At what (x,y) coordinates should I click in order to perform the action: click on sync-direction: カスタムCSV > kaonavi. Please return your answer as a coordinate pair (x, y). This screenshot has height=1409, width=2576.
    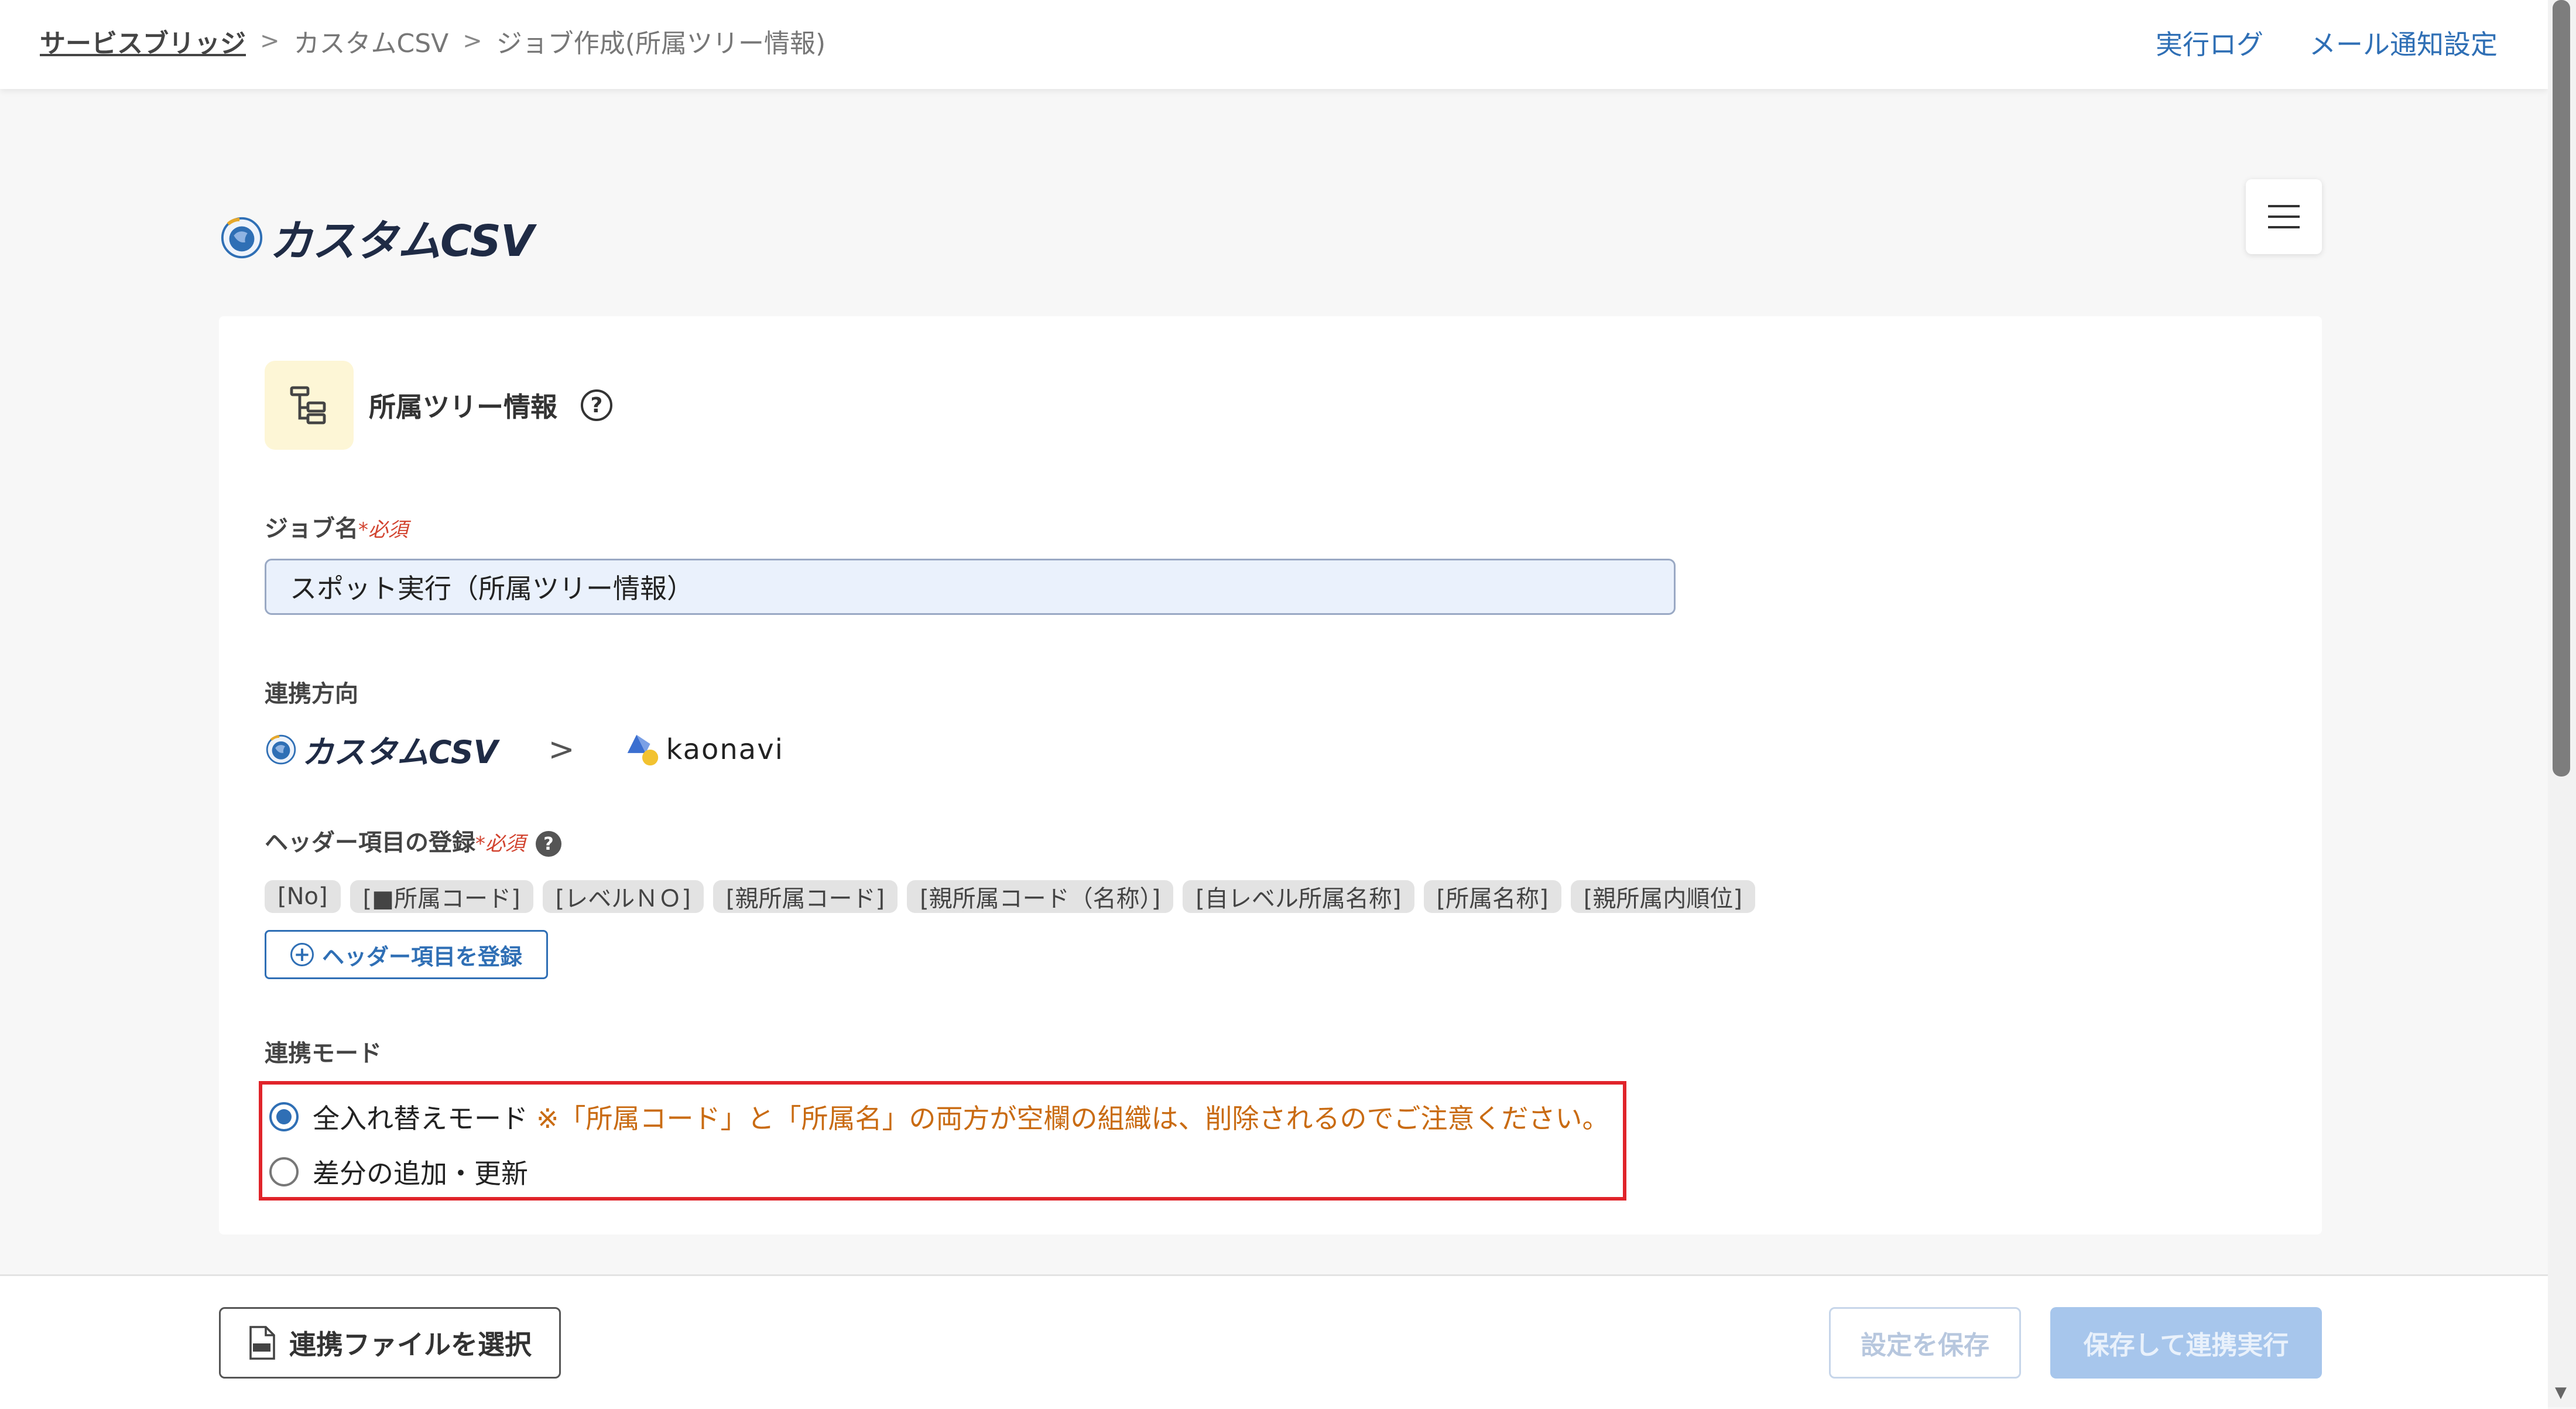
    Looking at the image, I should click on (524, 749).